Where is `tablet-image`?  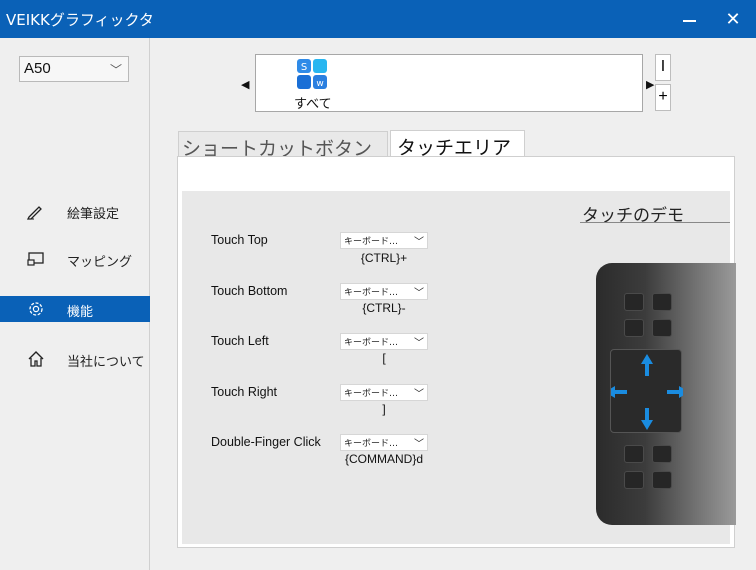 tablet-image is located at coordinates (666, 394).